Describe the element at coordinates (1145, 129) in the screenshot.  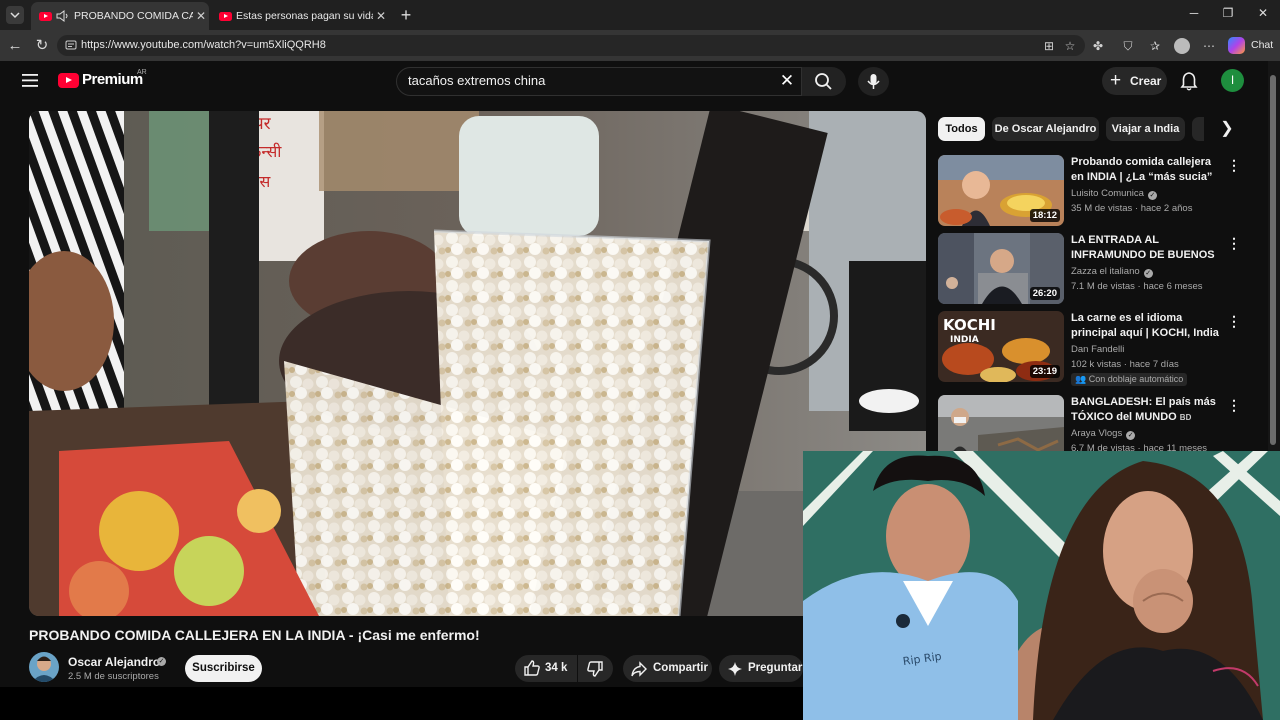
I see `chip-viajar-a-india: Viajar a India` at that location.